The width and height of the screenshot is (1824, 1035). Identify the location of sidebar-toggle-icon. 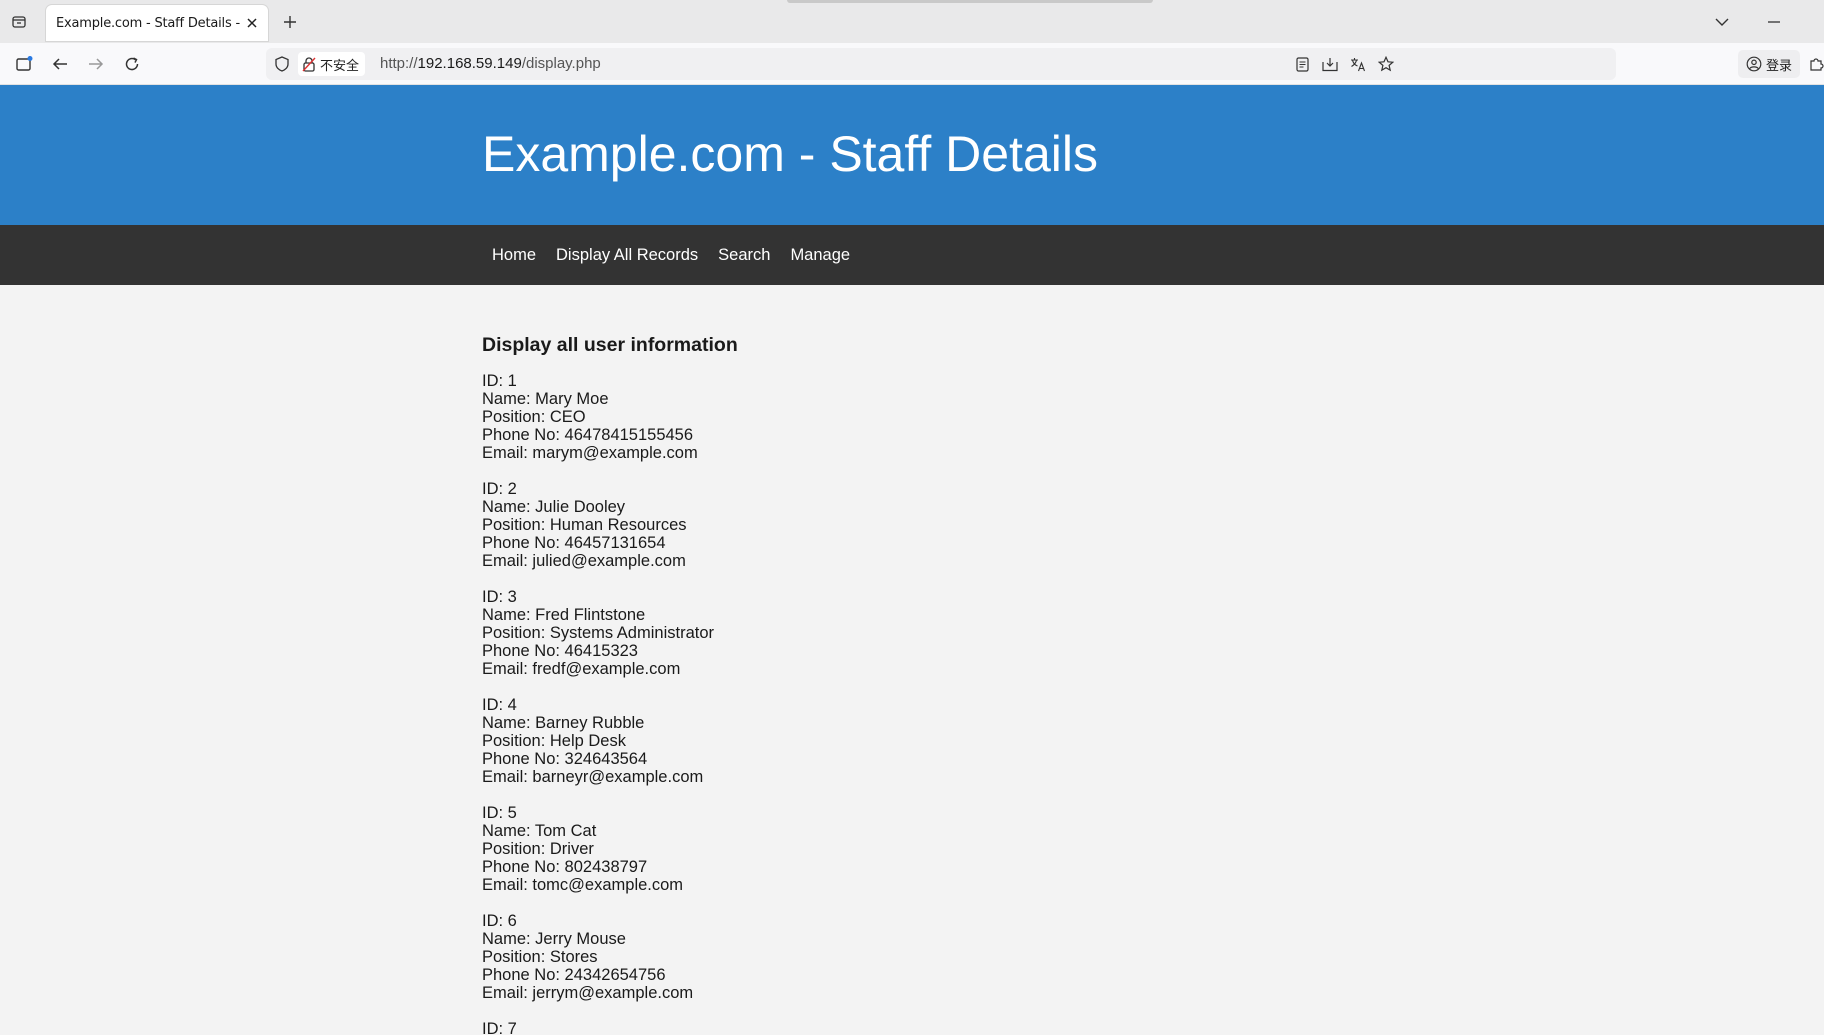
(24, 64).